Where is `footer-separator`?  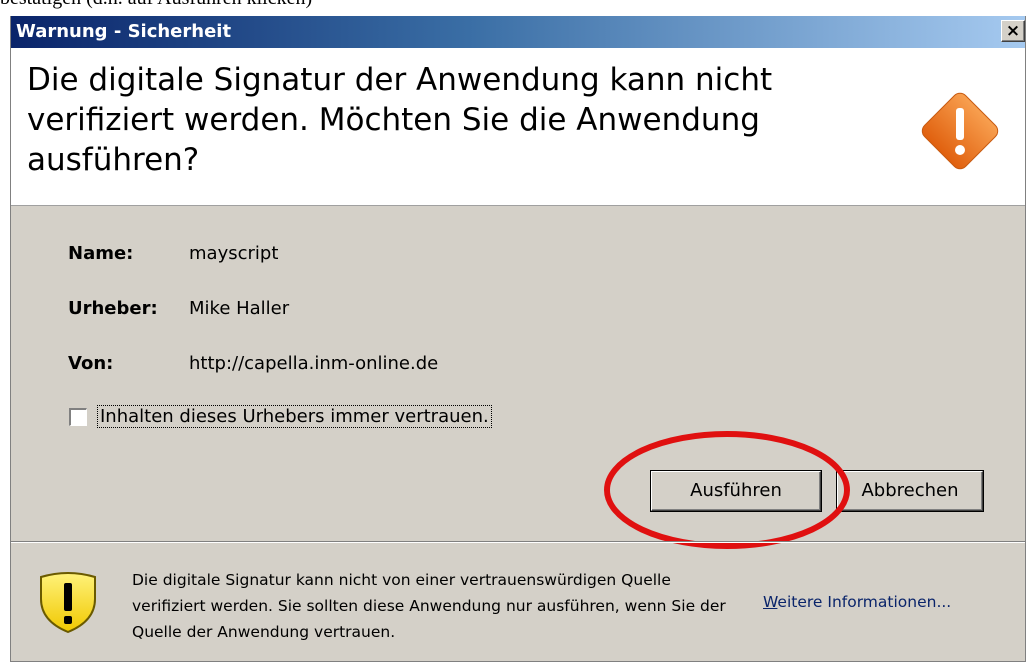
footer-separator is located at coordinates (518, 542).